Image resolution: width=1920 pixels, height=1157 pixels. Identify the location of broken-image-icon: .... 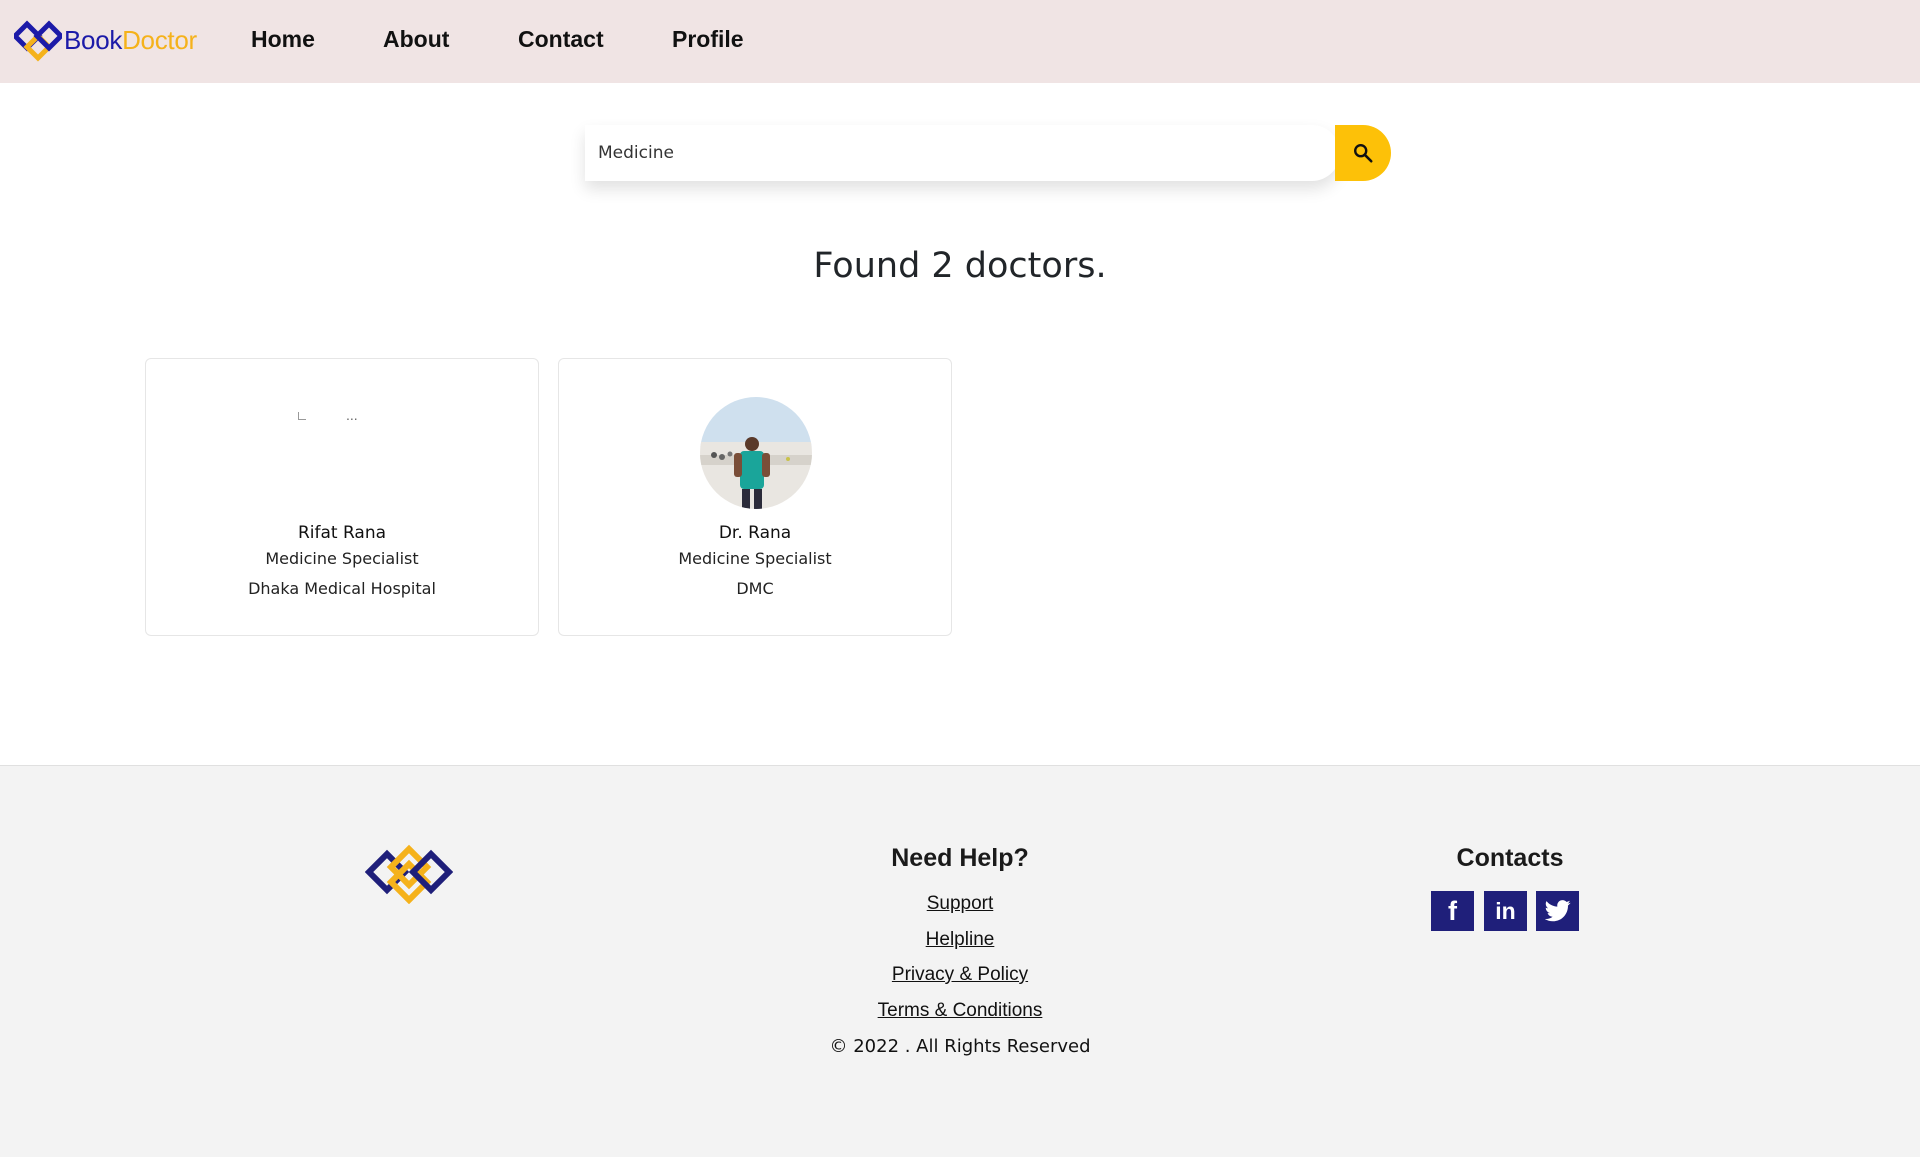
(328, 415).